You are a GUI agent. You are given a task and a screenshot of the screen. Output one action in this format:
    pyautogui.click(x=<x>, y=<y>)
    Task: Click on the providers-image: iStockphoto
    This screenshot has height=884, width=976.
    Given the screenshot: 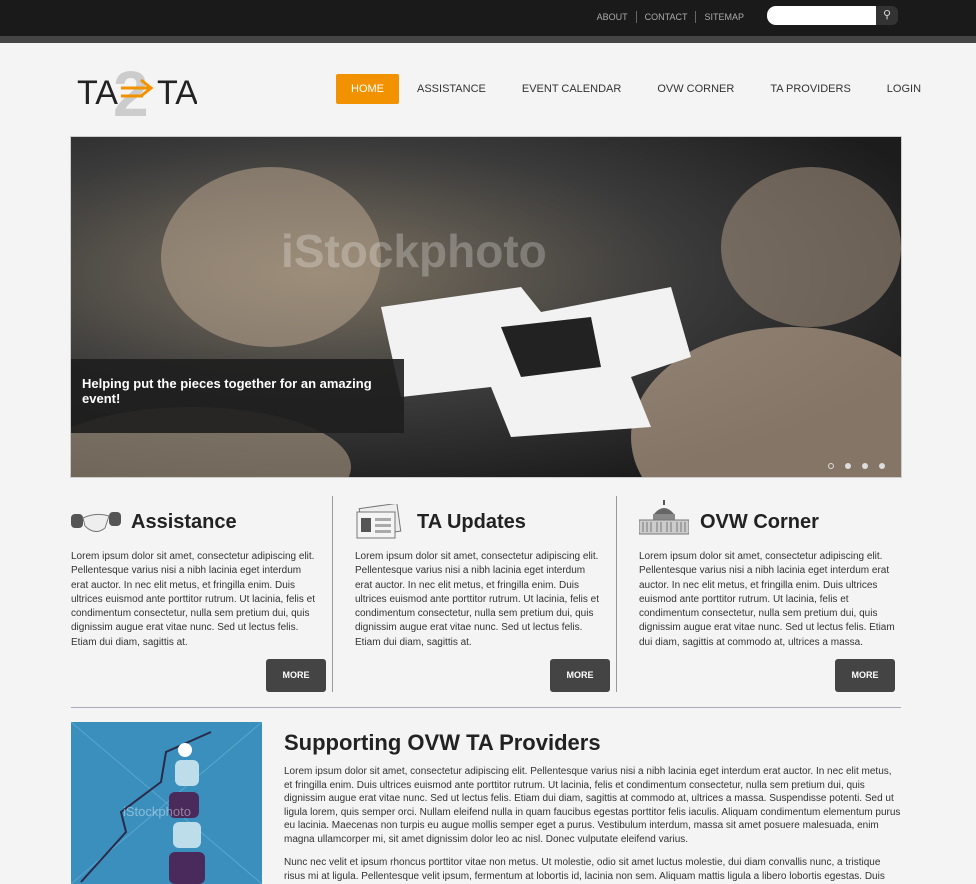 What is the action you would take?
    pyautogui.click(x=166, y=803)
    